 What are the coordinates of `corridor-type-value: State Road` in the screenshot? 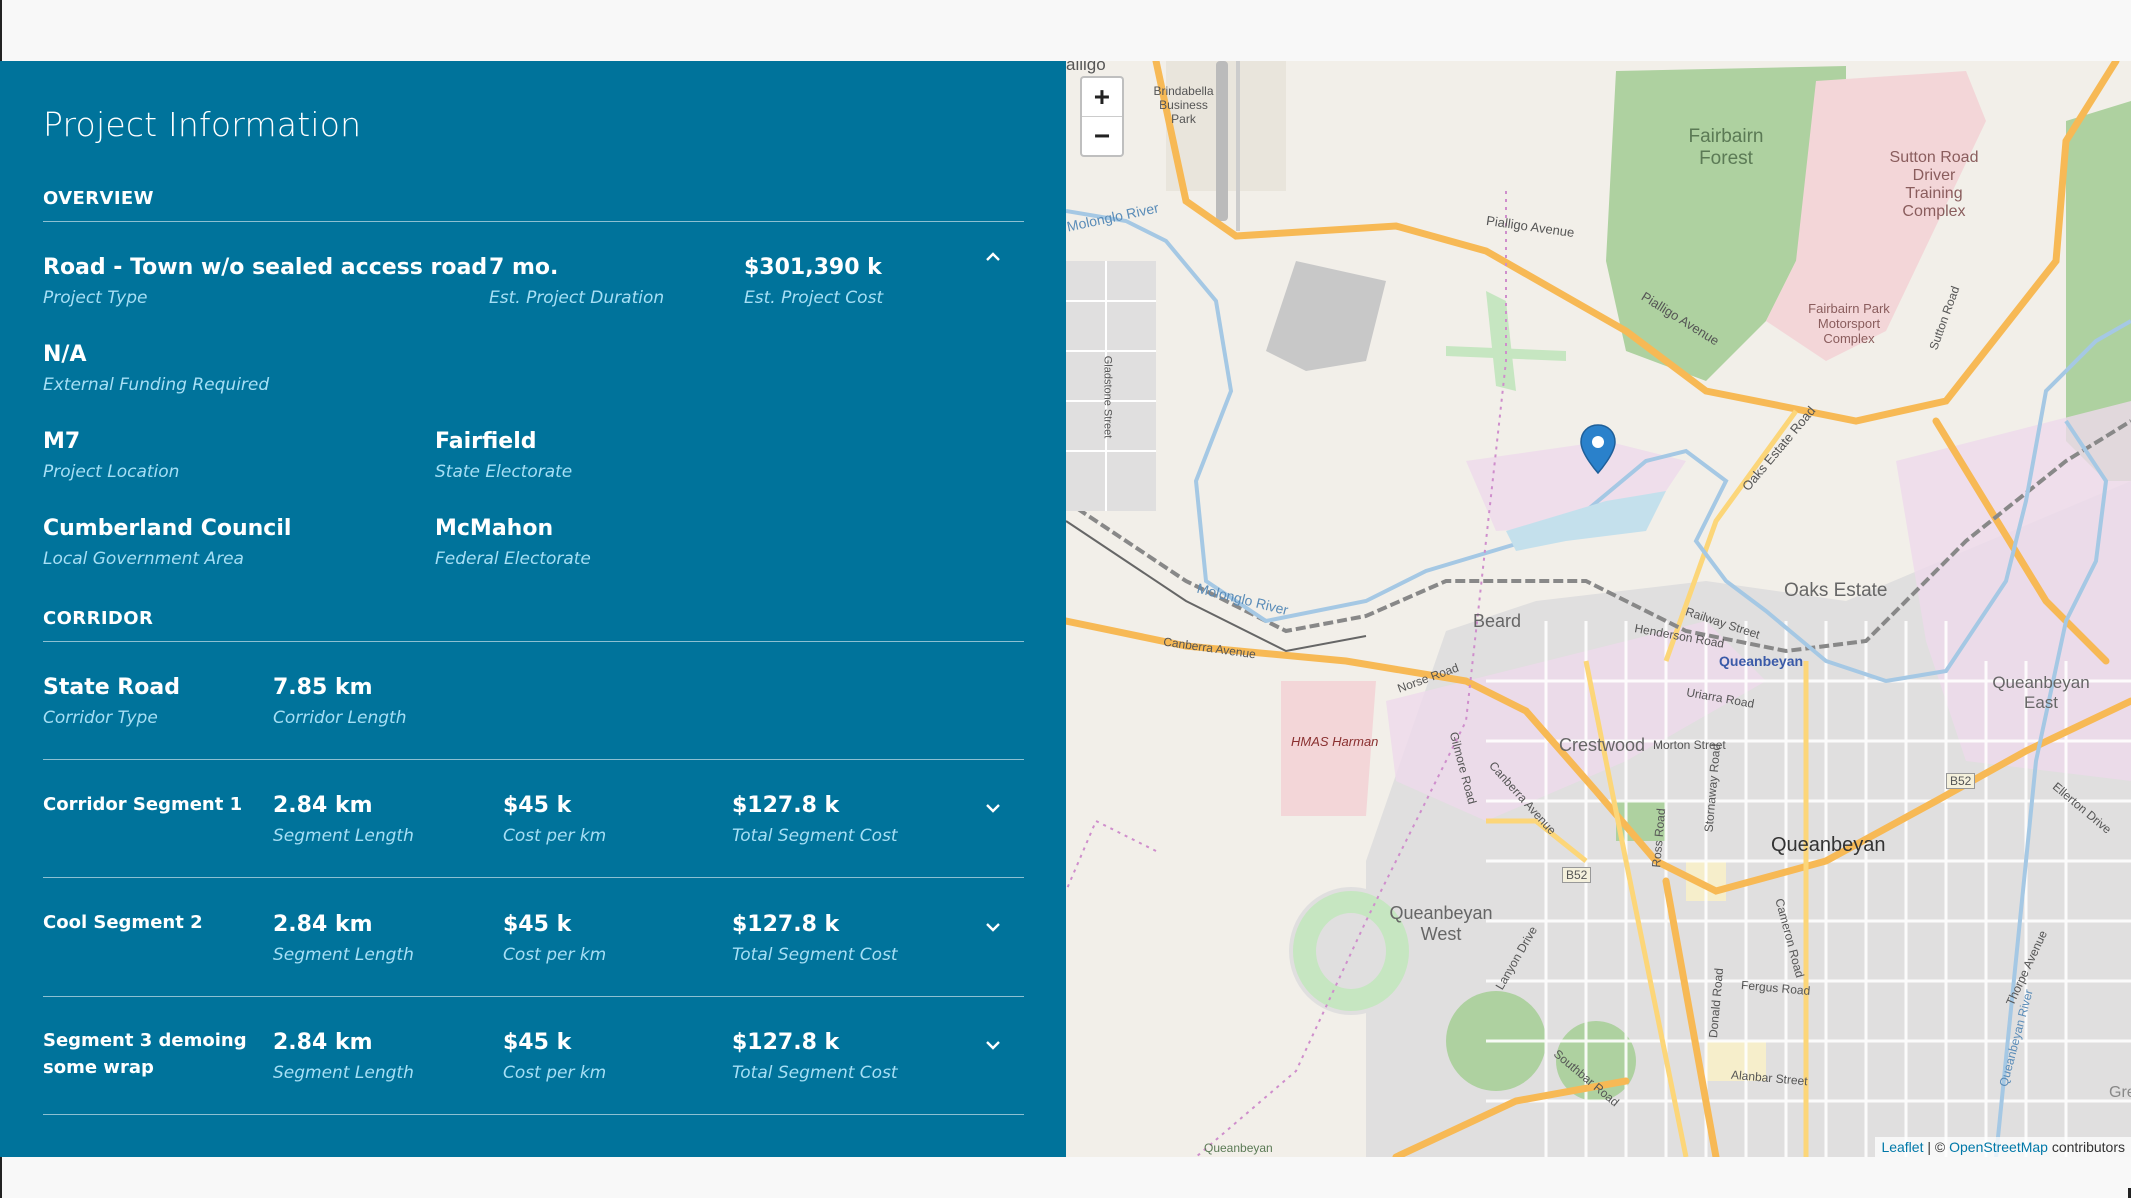 It's located at (111, 687).